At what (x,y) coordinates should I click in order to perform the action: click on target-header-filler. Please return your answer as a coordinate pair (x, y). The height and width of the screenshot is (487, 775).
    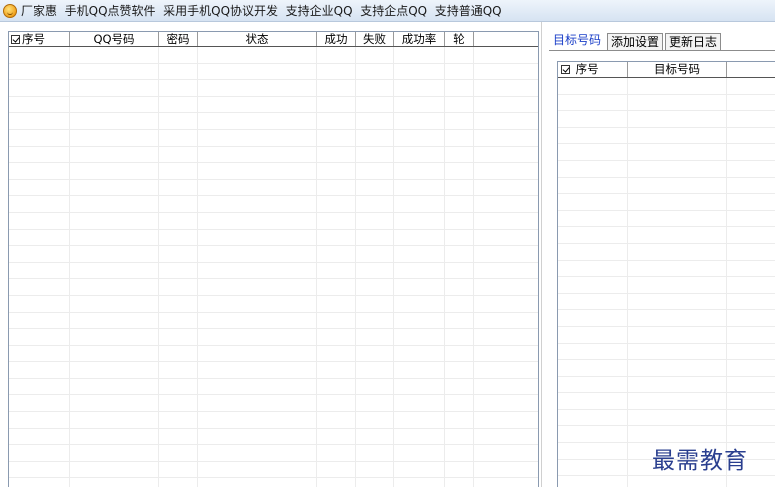
    Looking at the image, I should click on (751, 69).